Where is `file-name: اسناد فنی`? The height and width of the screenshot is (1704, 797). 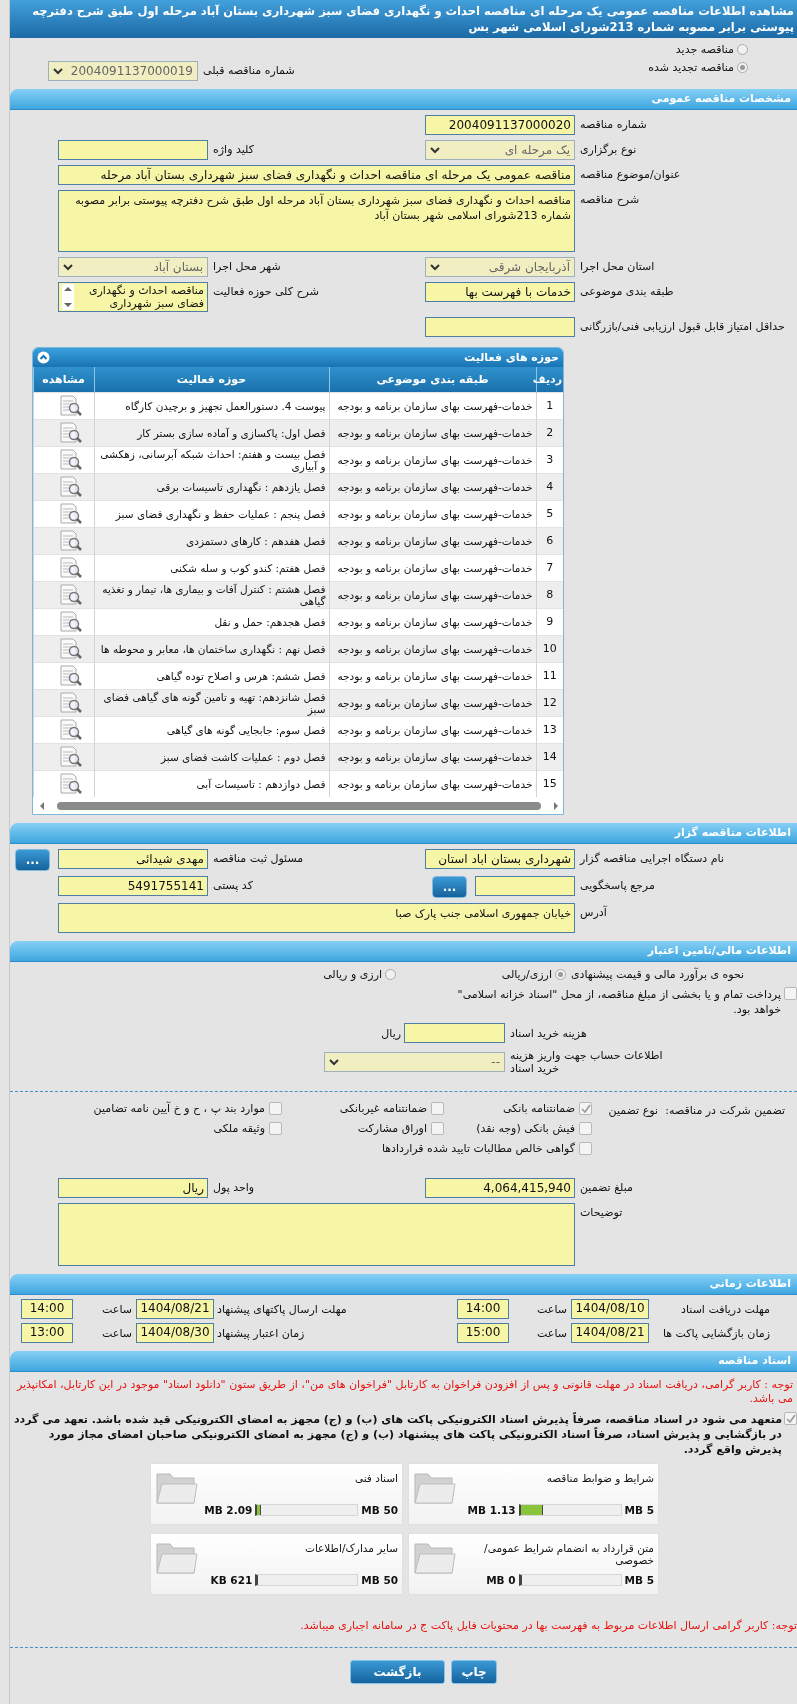
file-name: اسناد فنی is located at coordinates (375, 1478).